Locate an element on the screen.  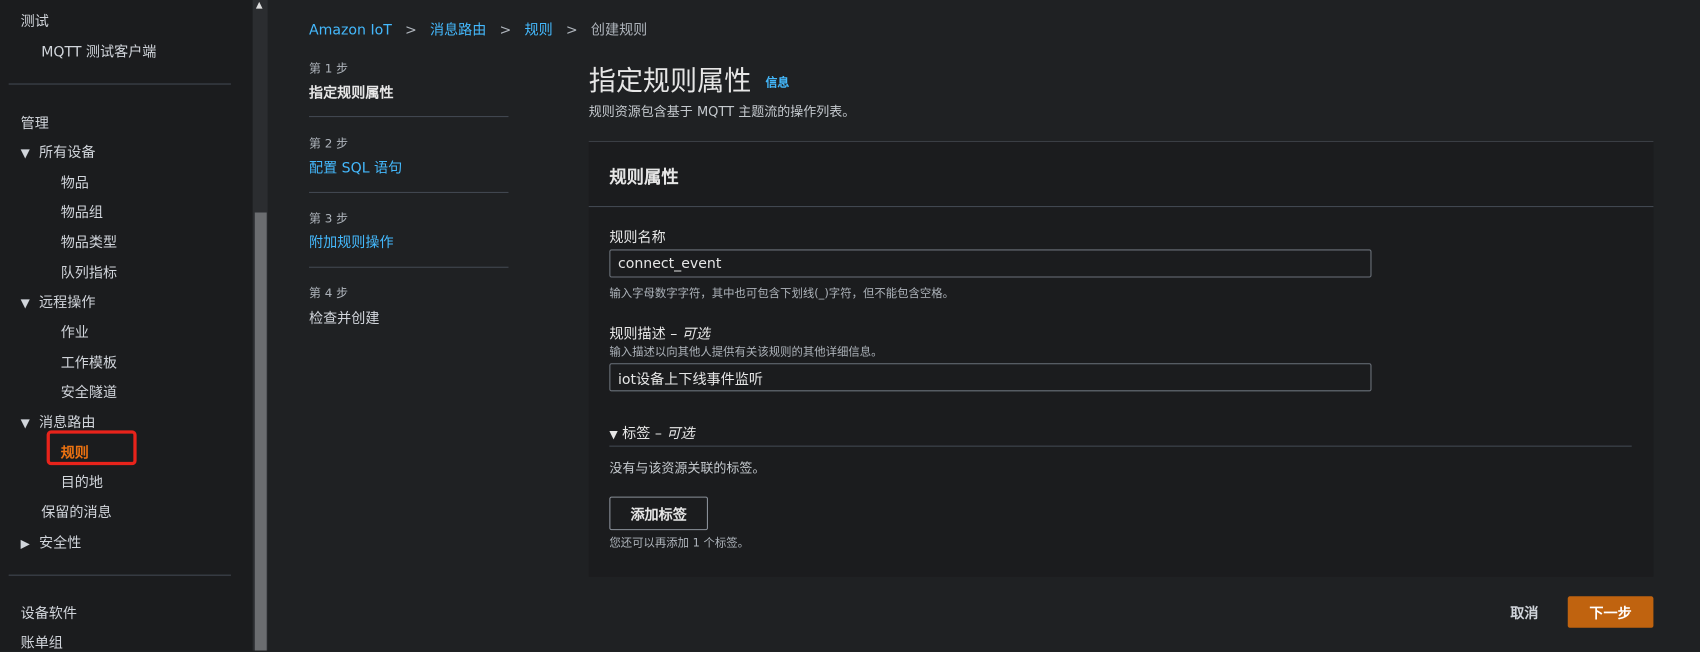
next-button: 下一步 is located at coordinates (1610, 612).